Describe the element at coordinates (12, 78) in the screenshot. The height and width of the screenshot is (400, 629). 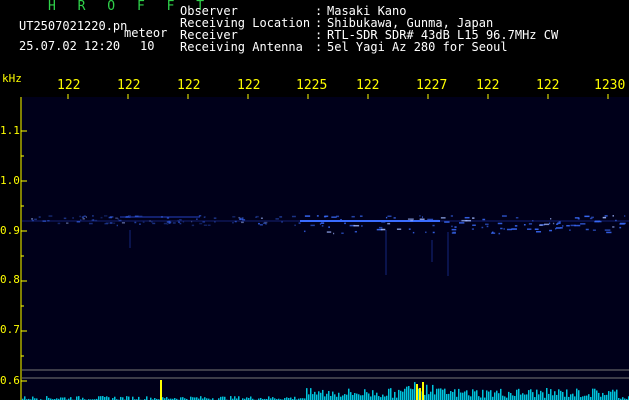
I see `y-unit-label: kHz` at that location.